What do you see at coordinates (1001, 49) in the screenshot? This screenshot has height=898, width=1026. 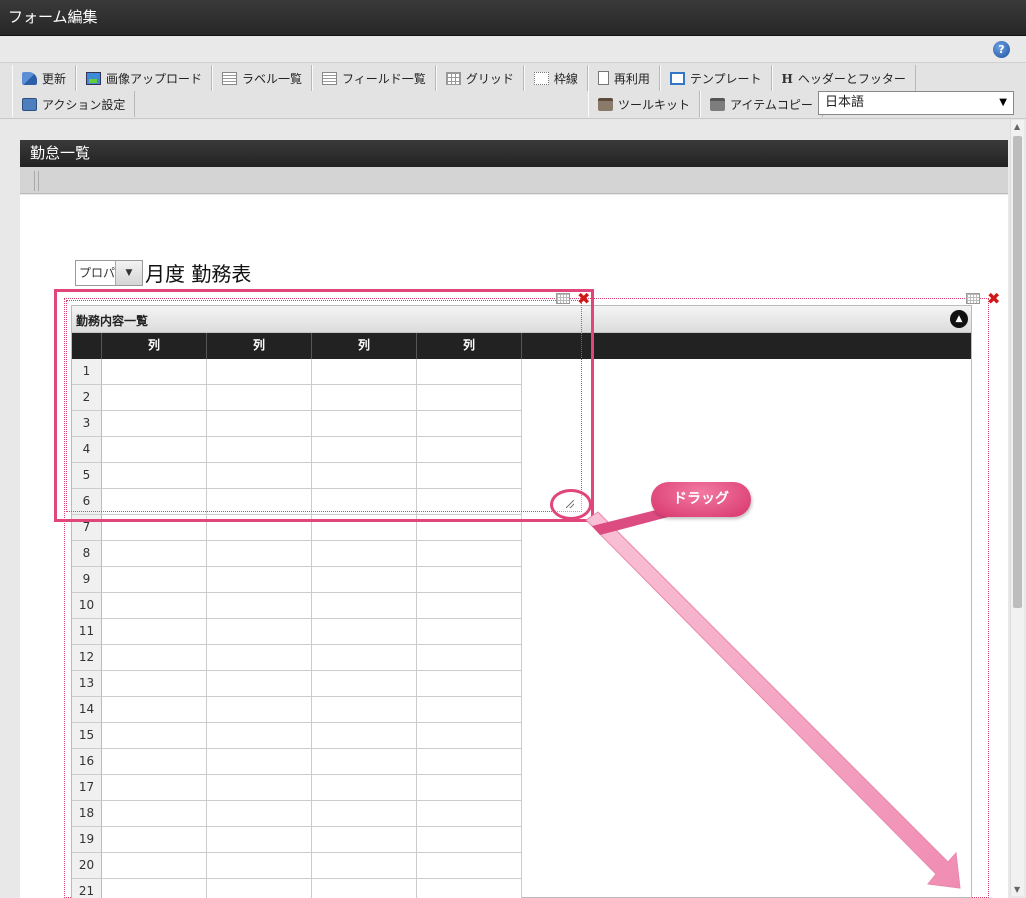 I see `help-icon: ?` at bounding box center [1001, 49].